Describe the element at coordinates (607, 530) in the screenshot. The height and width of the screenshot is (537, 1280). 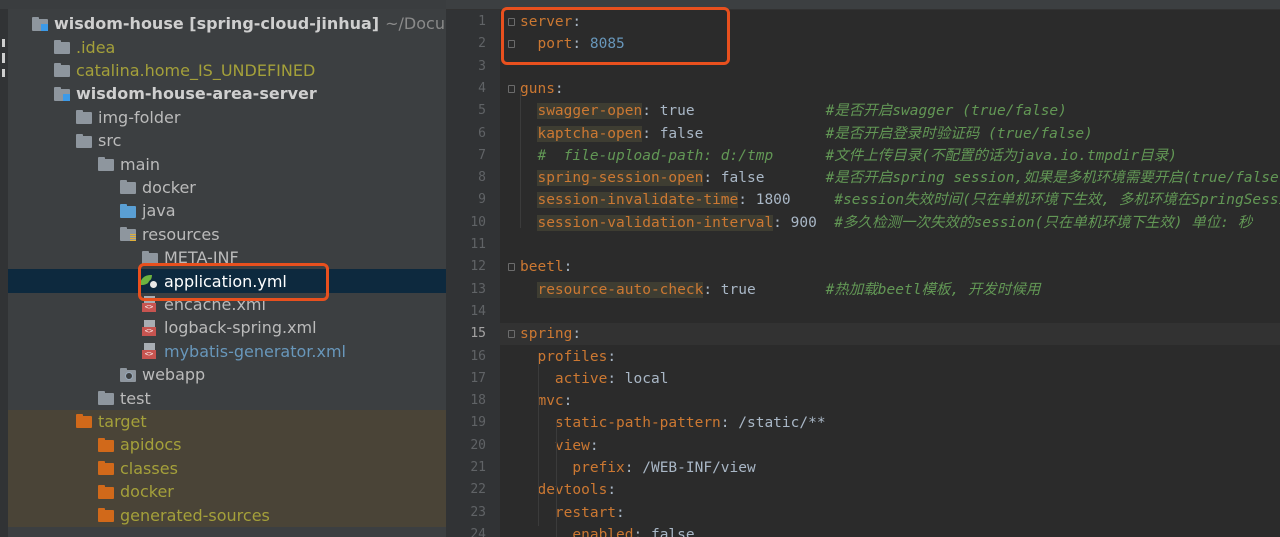
I see `code-line: enabled: false` at that location.